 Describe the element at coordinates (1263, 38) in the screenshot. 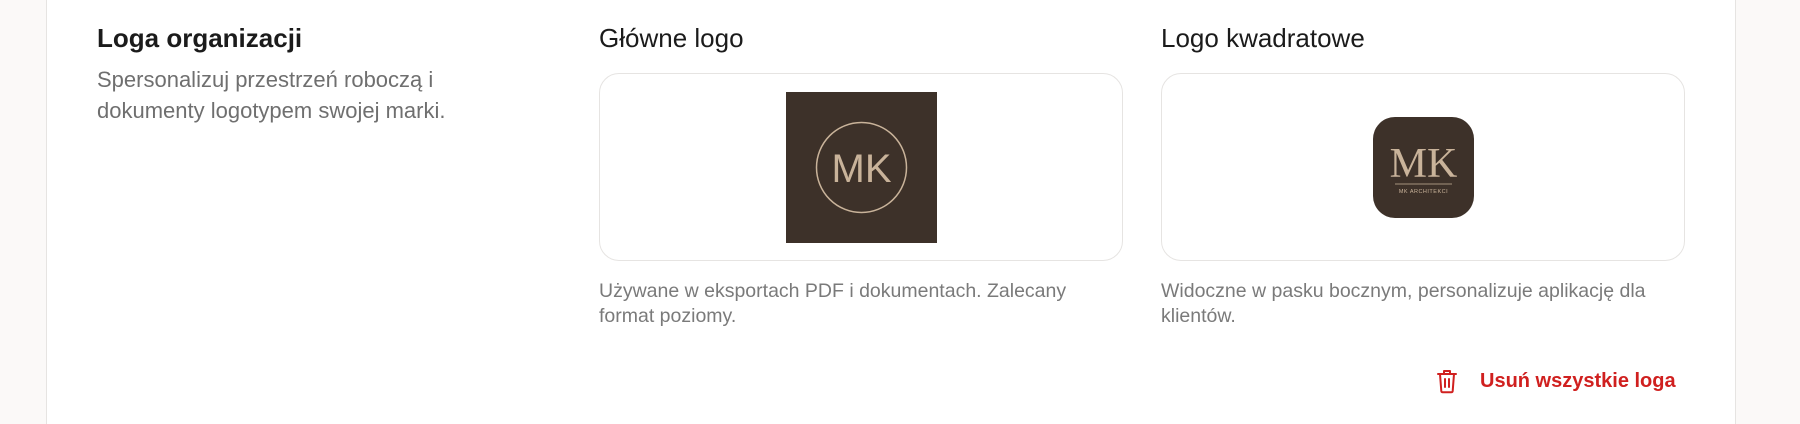

I see `square-logo-title: Logo kwadratowe` at that location.